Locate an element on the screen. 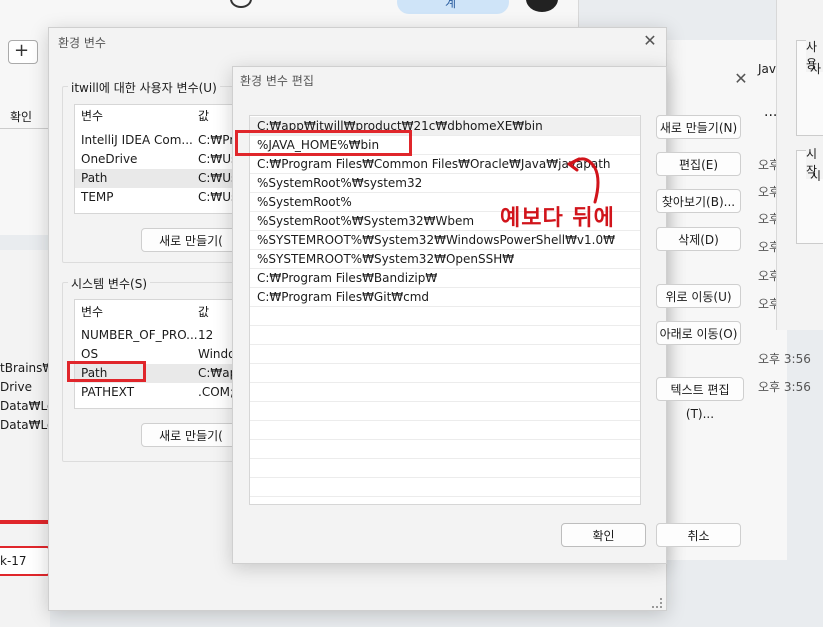  bg-far-right-label: 시 is located at coordinates (816, 176).